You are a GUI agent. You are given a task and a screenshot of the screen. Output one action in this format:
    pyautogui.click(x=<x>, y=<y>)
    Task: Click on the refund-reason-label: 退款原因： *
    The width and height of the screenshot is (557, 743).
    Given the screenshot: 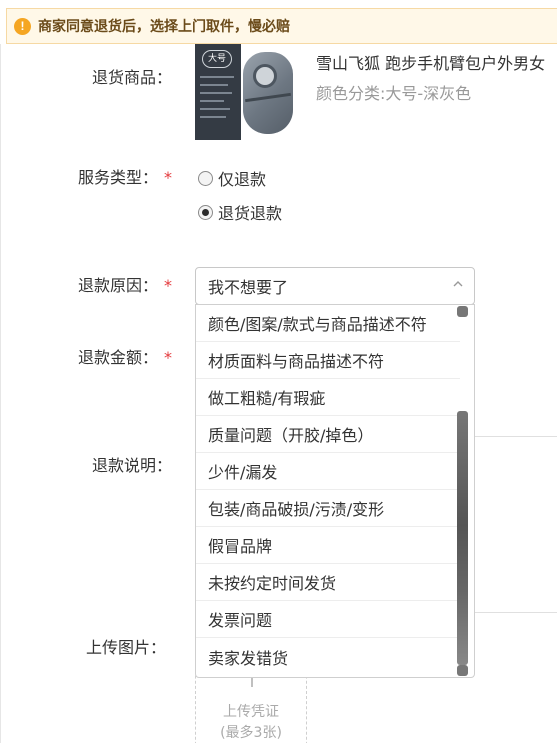 What is the action you would take?
    pyautogui.click(x=86, y=286)
    